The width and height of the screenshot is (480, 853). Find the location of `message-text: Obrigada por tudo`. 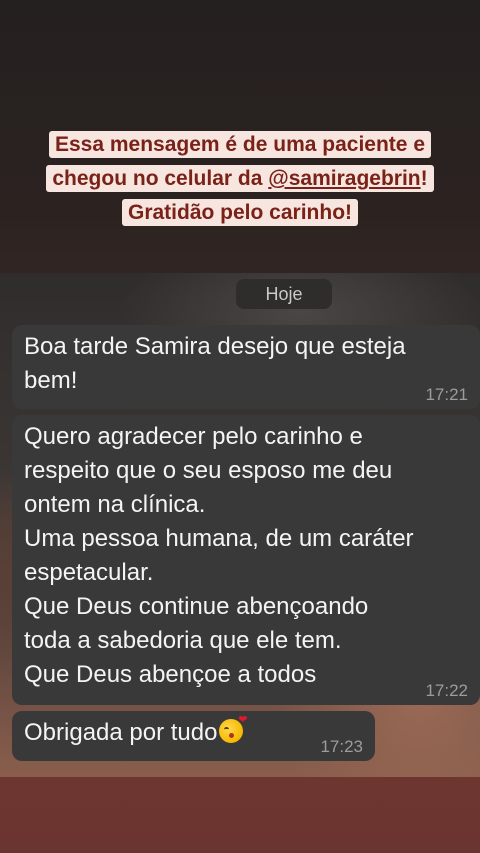

message-text: Obrigada por tudo is located at coordinates (121, 732).